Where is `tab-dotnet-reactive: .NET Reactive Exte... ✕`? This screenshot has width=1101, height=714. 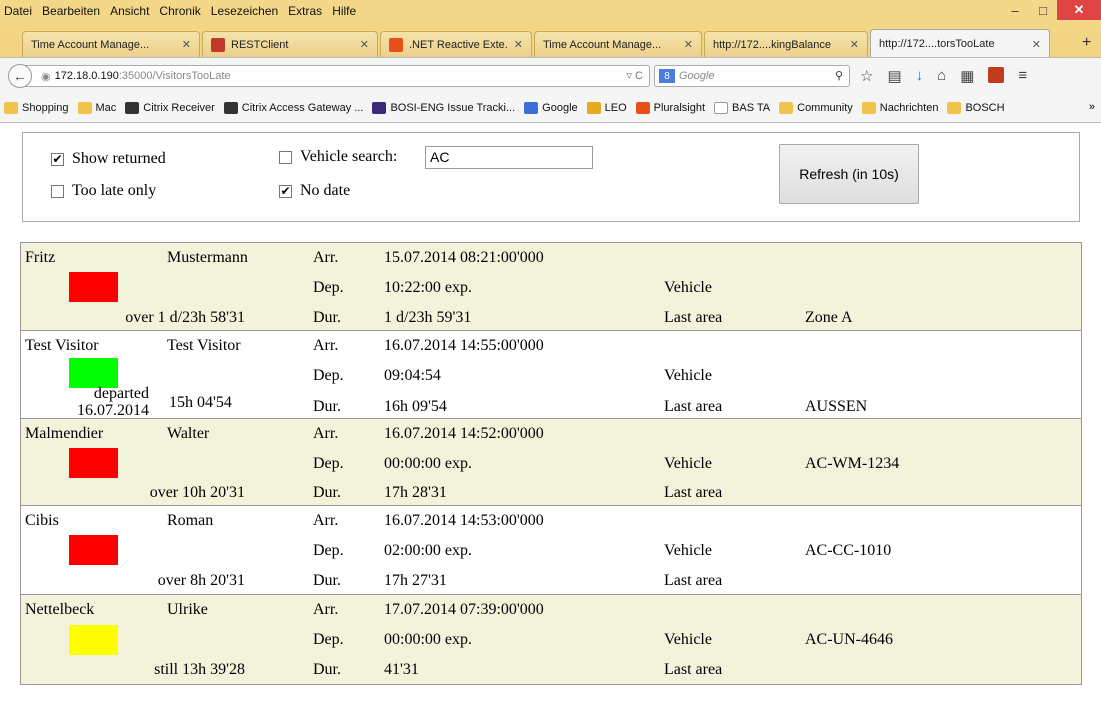 tab-dotnet-reactive: .NET Reactive Exte... ✕ is located at coordinates (456, 44).